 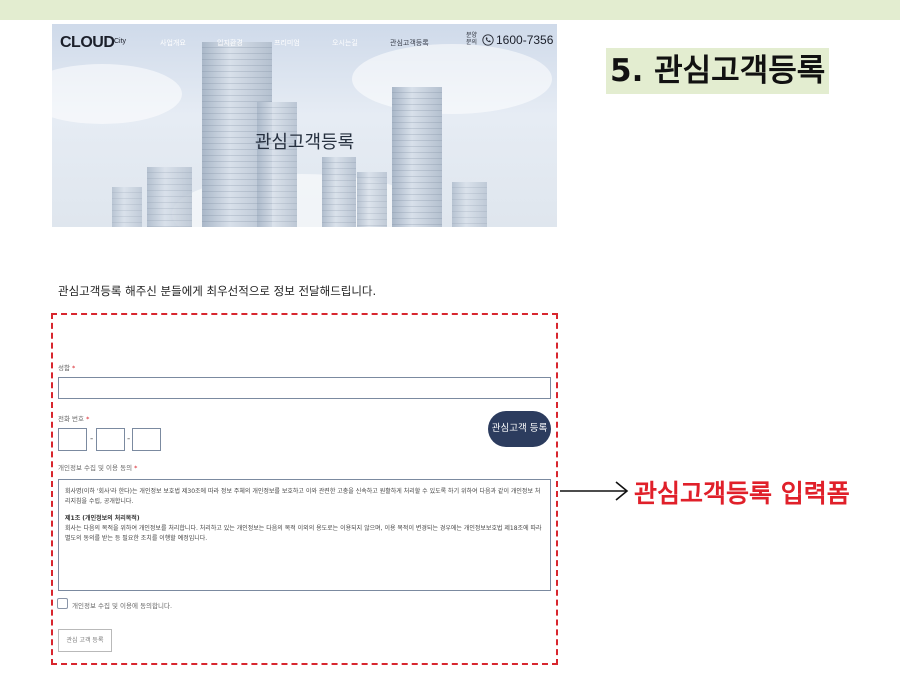 I want to click on hero-title: 관심고객등록, so click(x=304, y=142).